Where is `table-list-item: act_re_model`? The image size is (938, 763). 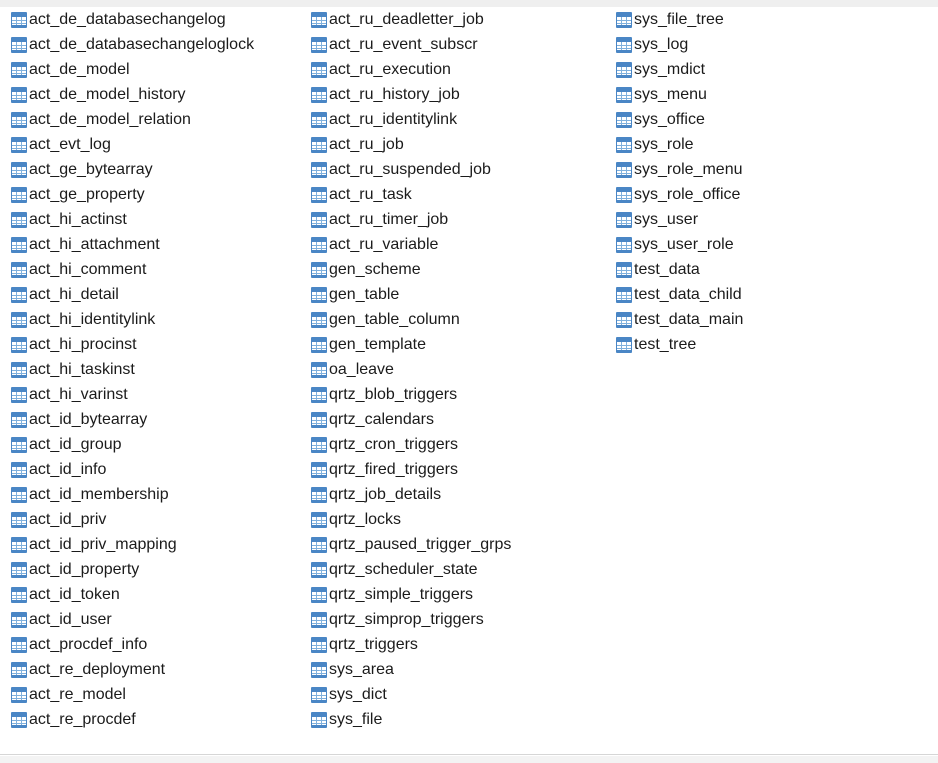
table-list-item: act_re_model is located at coordinates (157, 694).